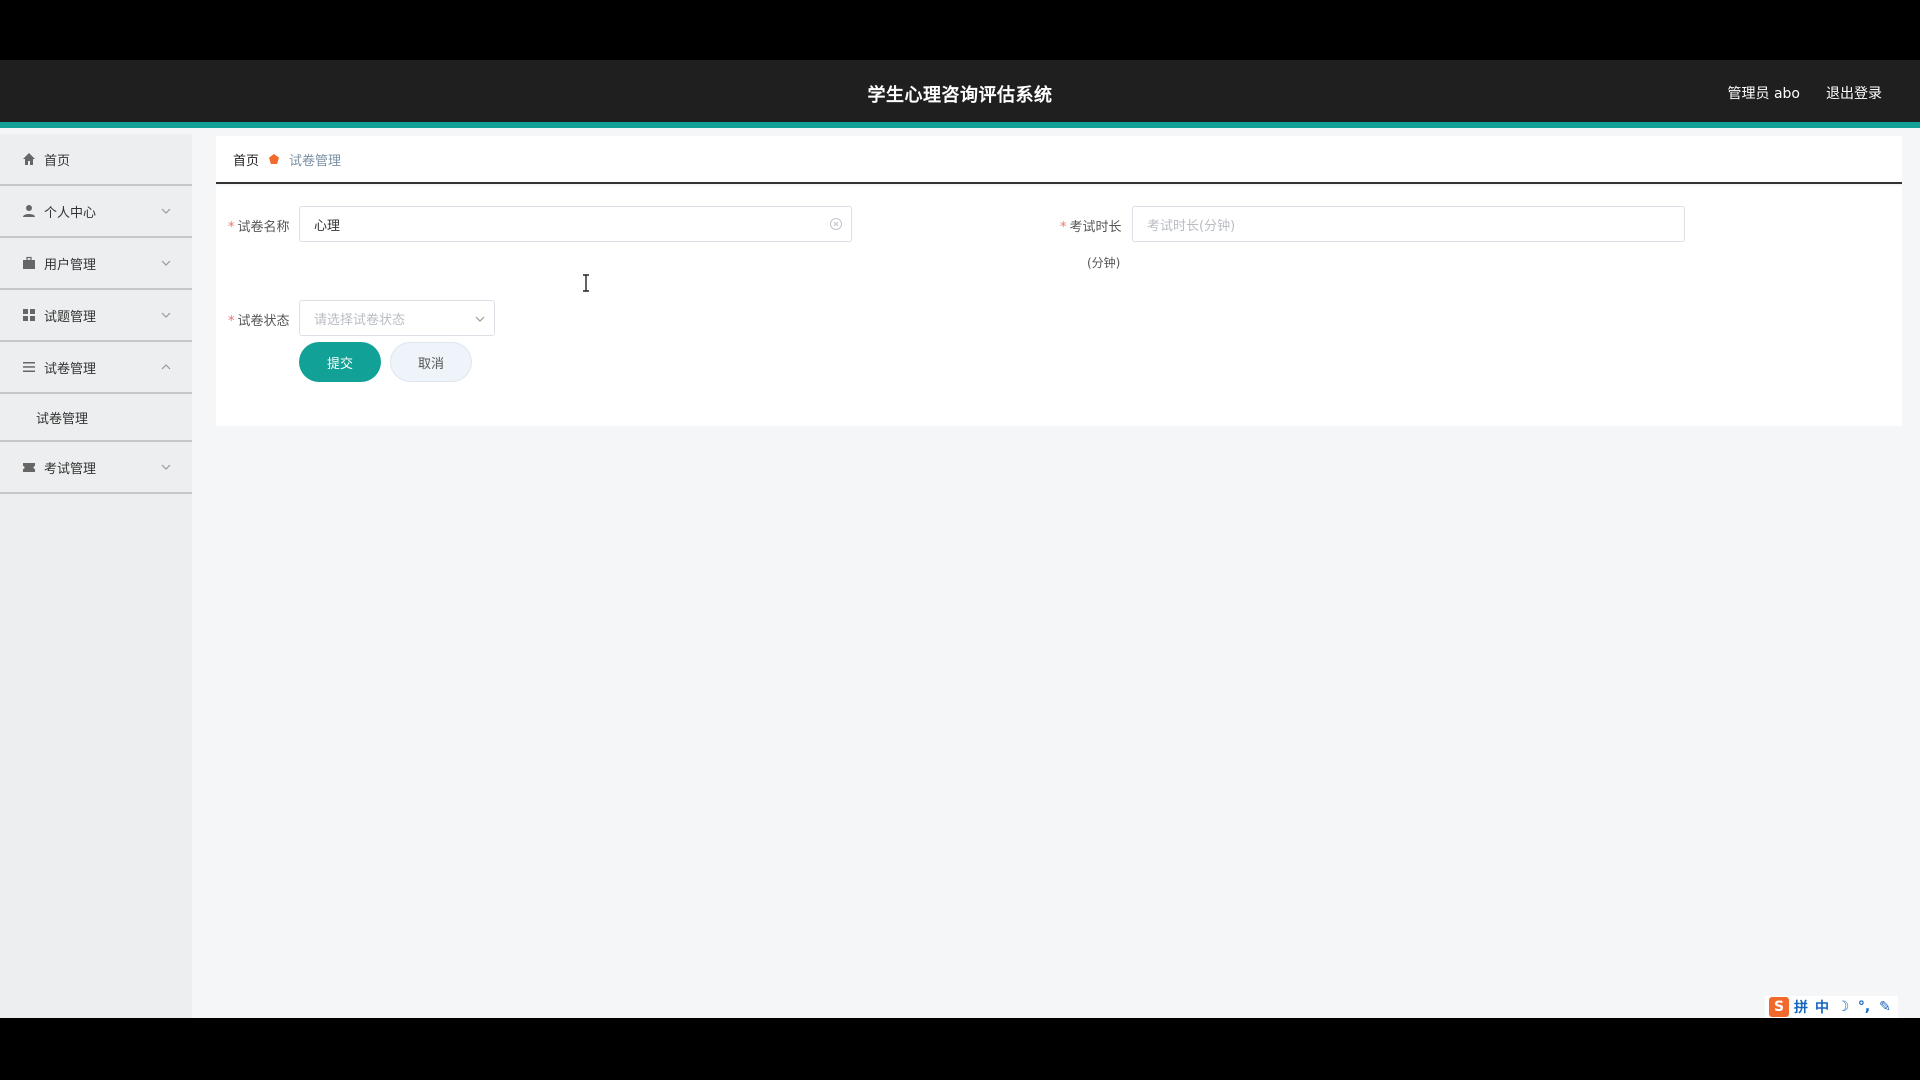 This screenshot has width=1920, height=1080. Describe the element at coordinates (1801, 1007) in the screenshot. I see `ime-pinyin-icon: 拼` at that location.